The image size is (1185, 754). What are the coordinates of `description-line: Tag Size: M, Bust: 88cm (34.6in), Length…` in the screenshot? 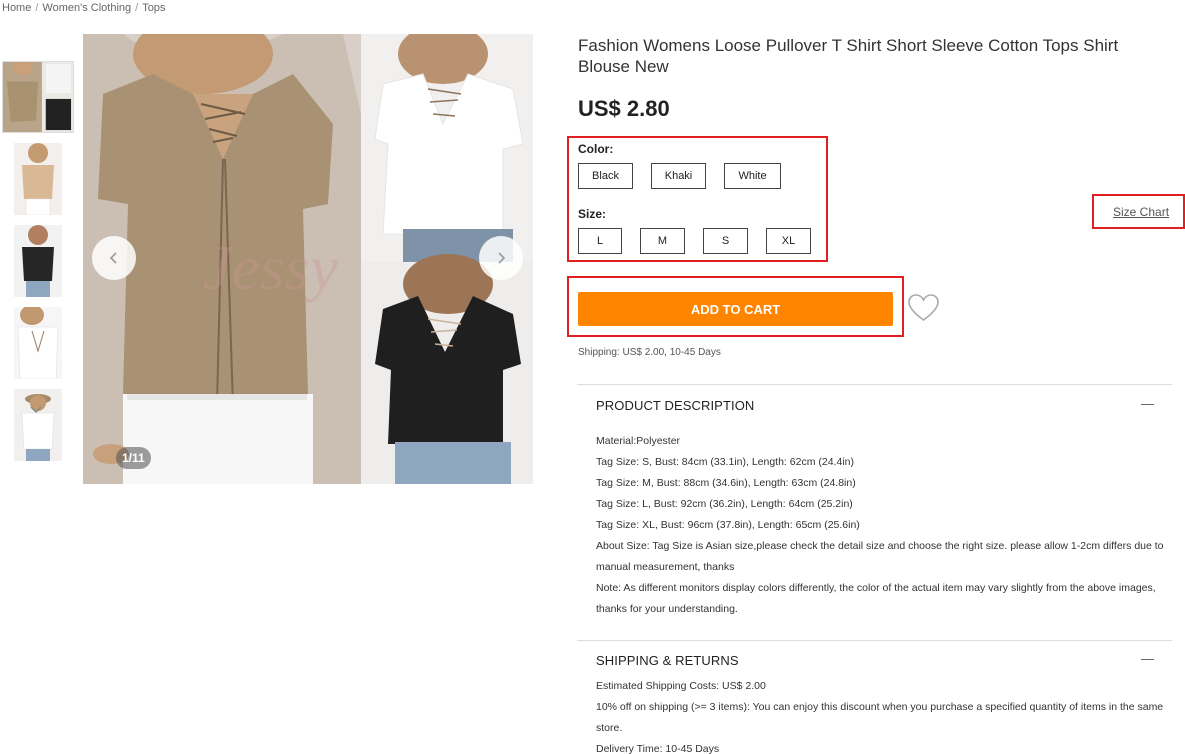 It's located at (726, 483).